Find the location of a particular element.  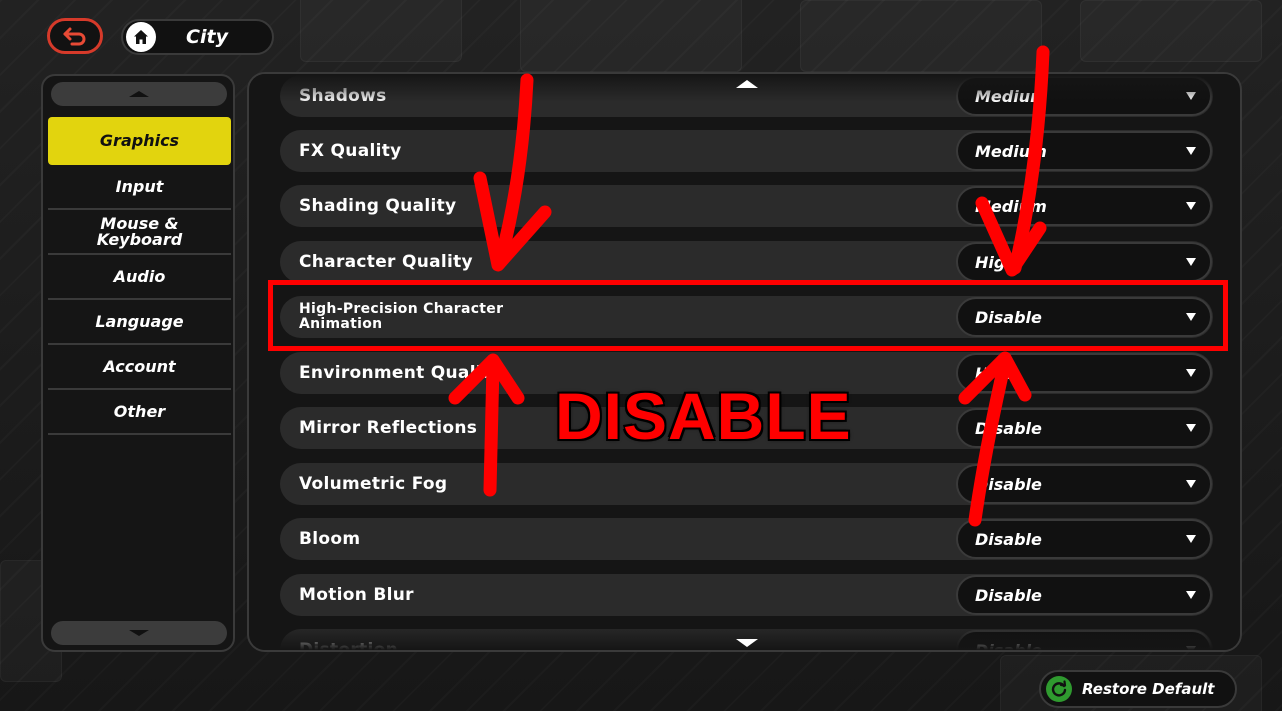

sidebar-item-account: Account is located at coordinates (139, 367).